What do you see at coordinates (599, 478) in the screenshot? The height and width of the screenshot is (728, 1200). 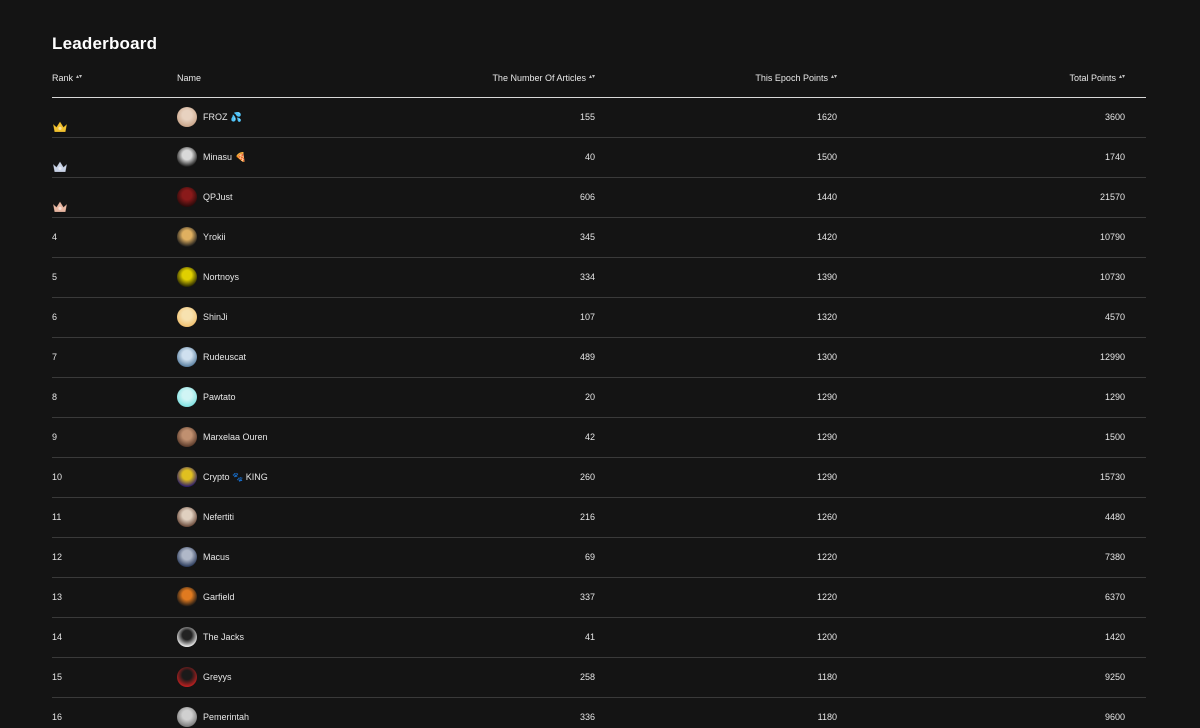 I see `table-row: 10 Crypto 🐾 KING 260 1290 15730` at bounding box center [599, 478].